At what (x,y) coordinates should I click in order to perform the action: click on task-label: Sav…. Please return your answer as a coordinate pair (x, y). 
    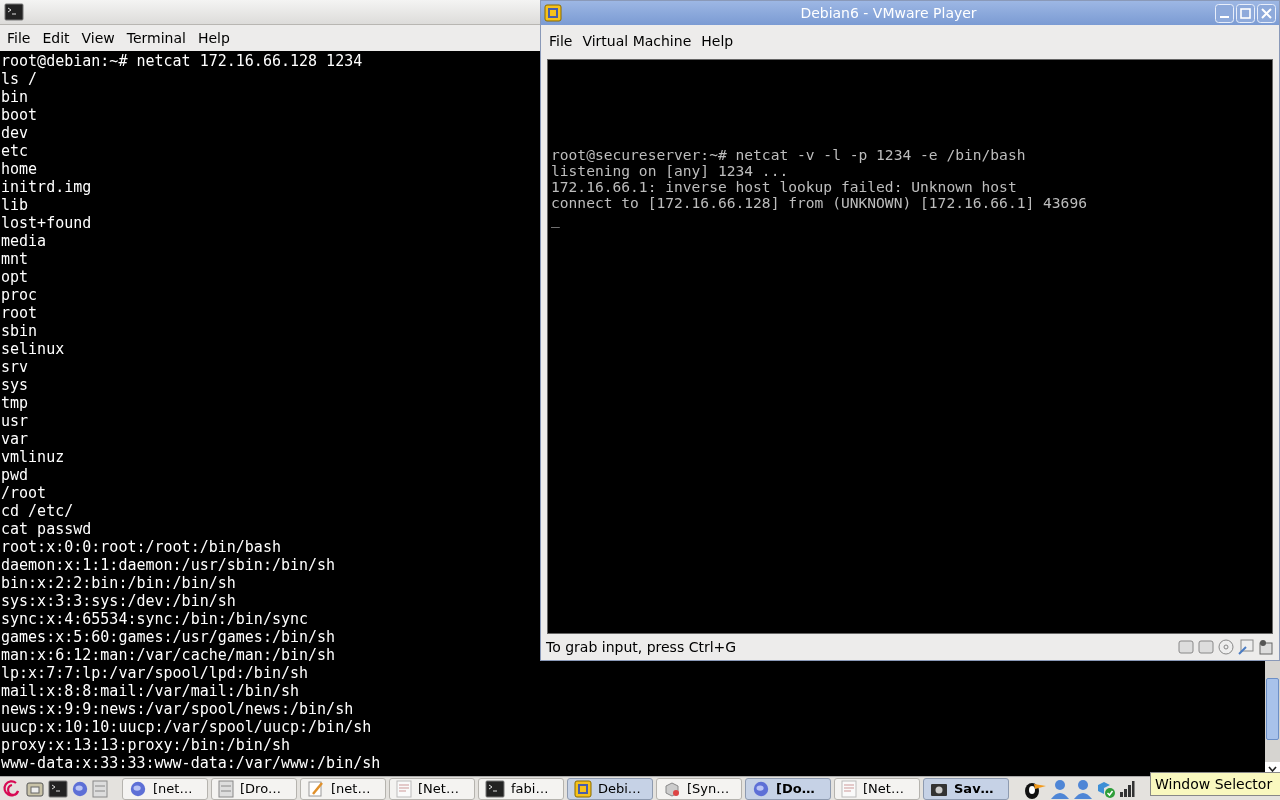
    Looking at the image, I should click on (974, 788).